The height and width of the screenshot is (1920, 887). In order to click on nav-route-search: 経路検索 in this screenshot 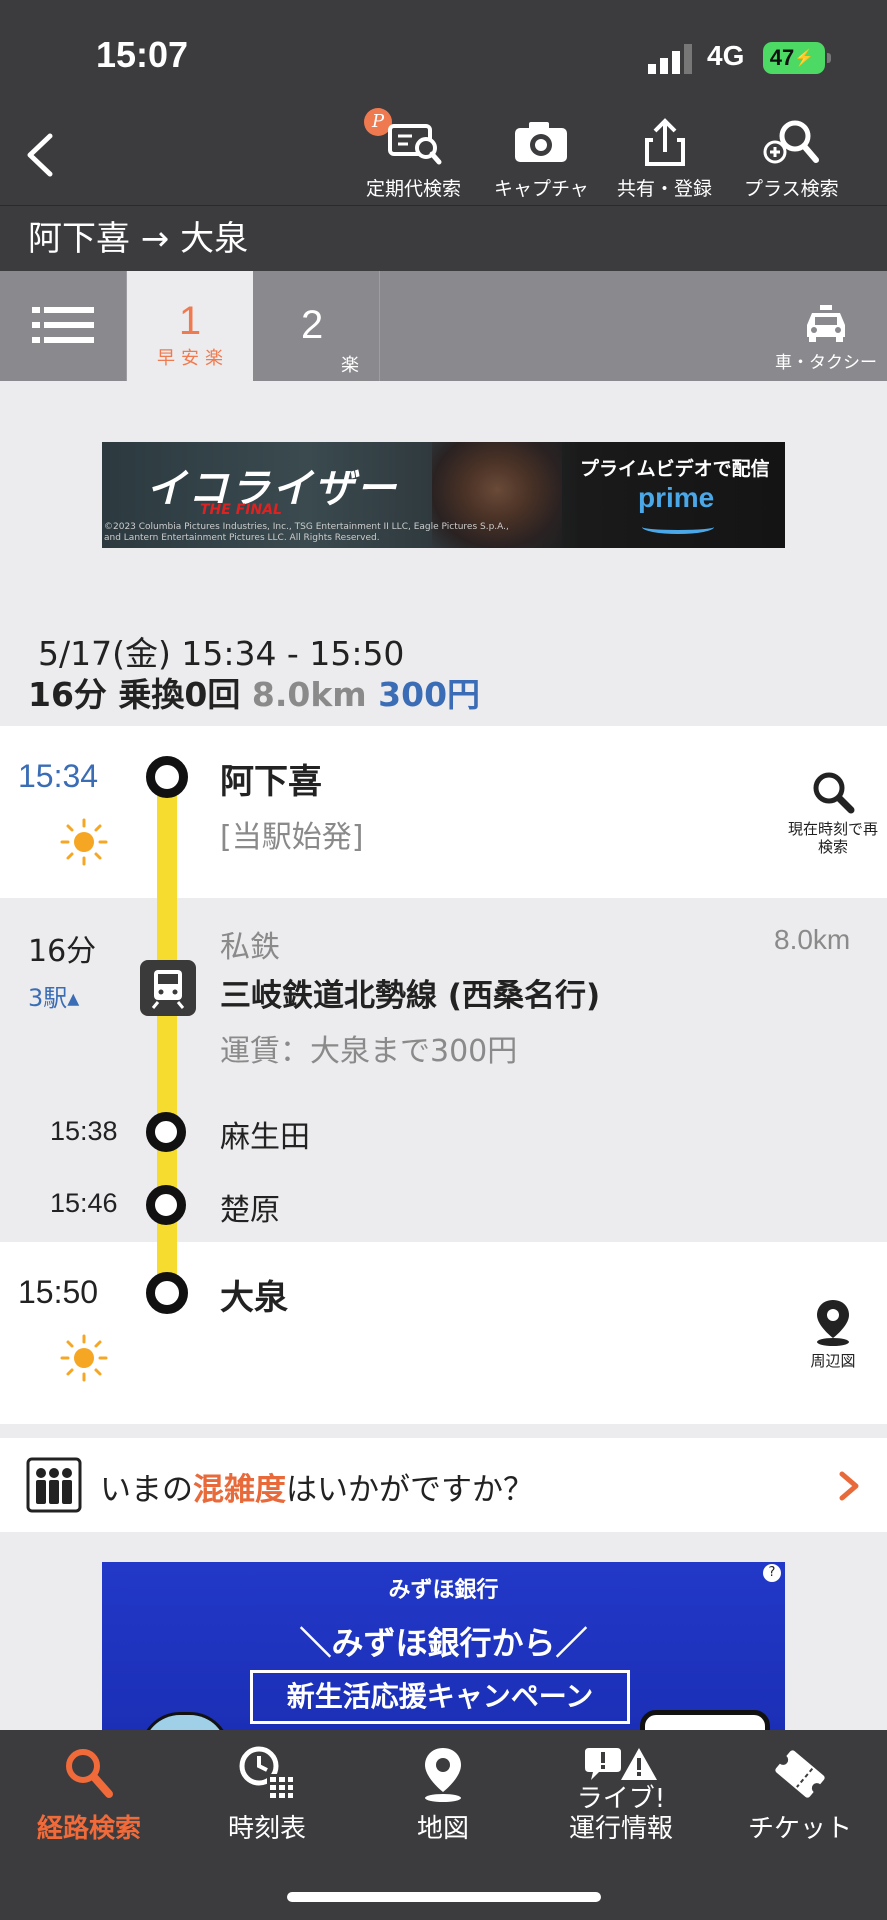, I will do `click(89, 1794)`.